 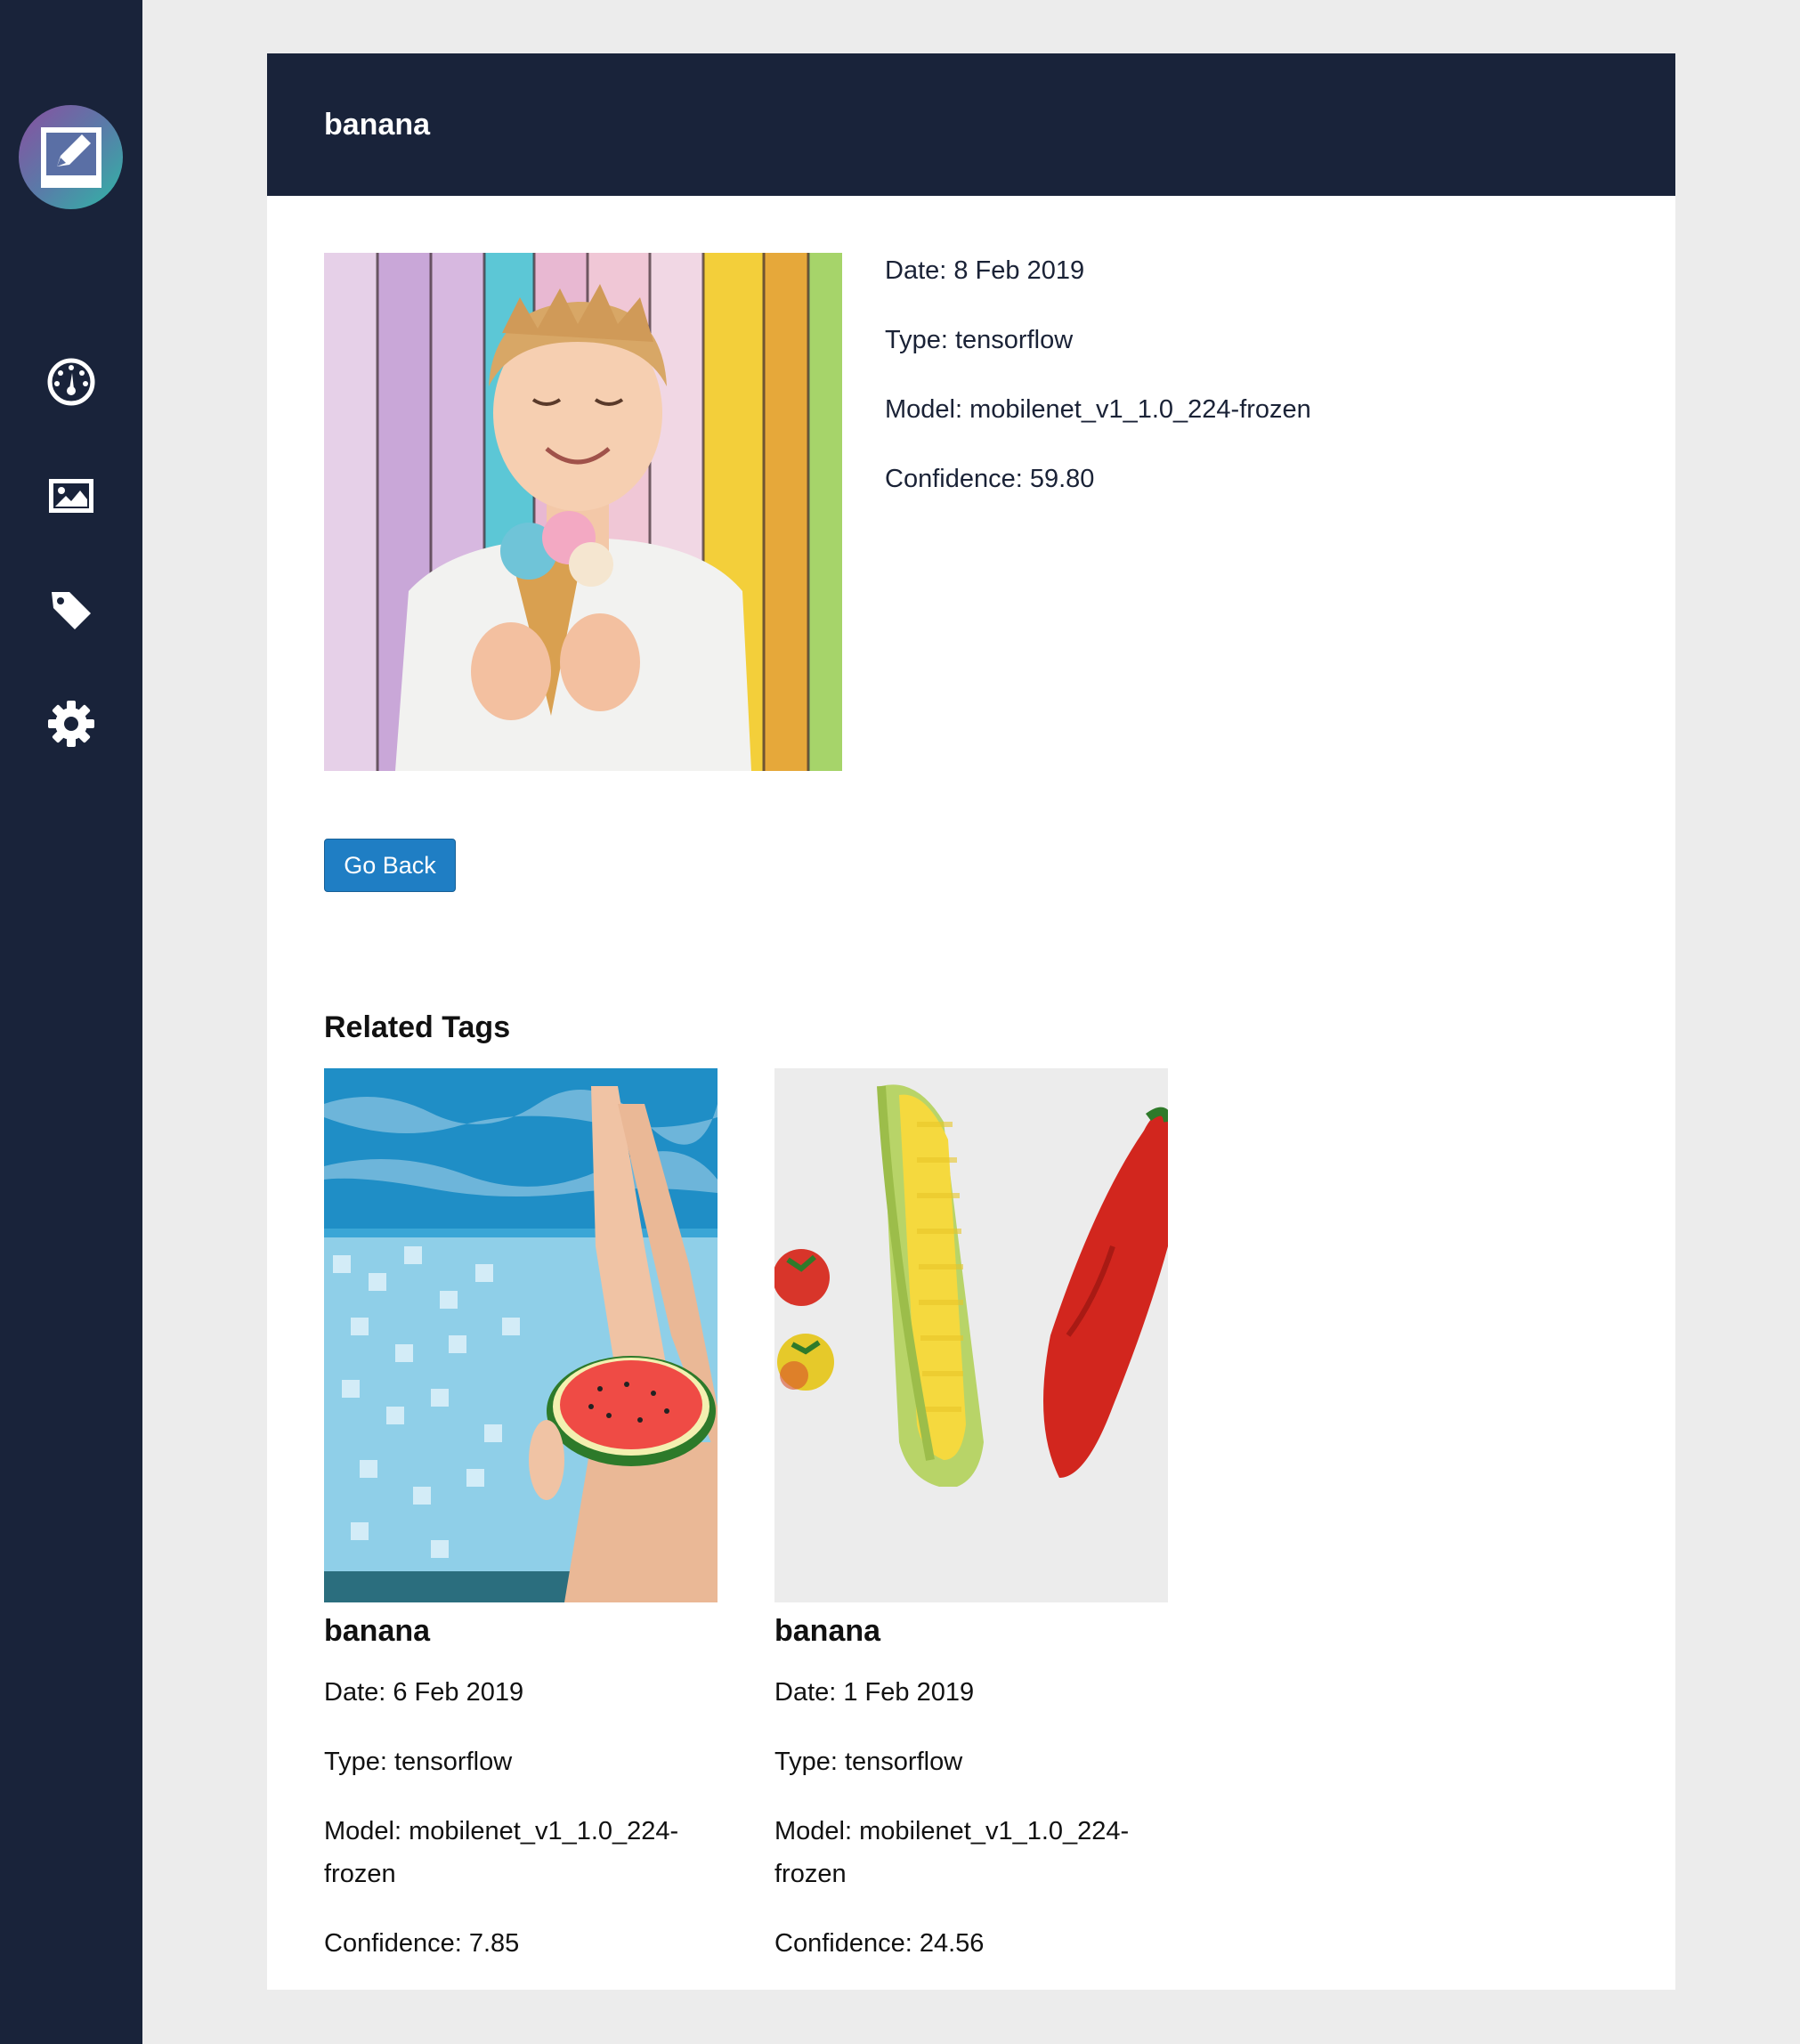 I want to click on app-logo, so click(x=71, y=157).